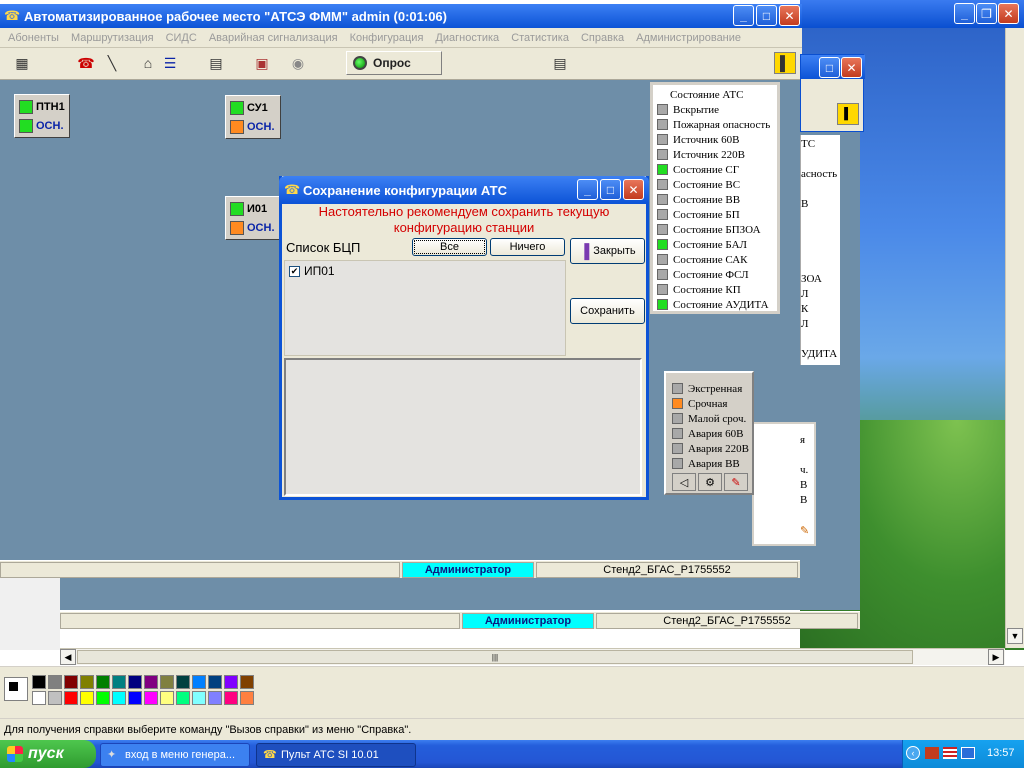  I want to click on status-row: Состояние ВС, so click(698, 184).